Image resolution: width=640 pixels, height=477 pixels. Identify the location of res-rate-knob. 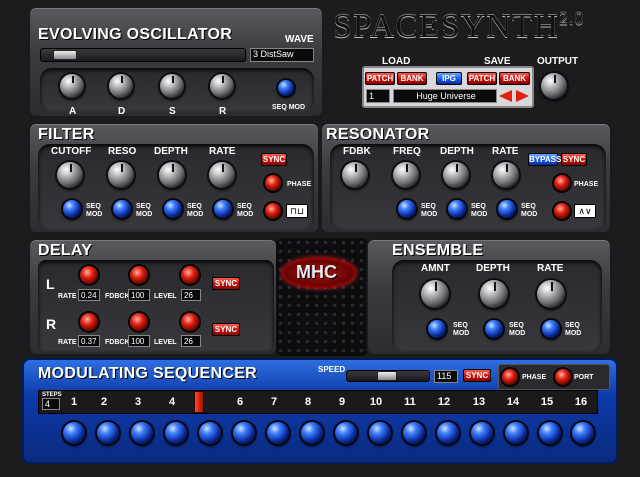
(506, 175).